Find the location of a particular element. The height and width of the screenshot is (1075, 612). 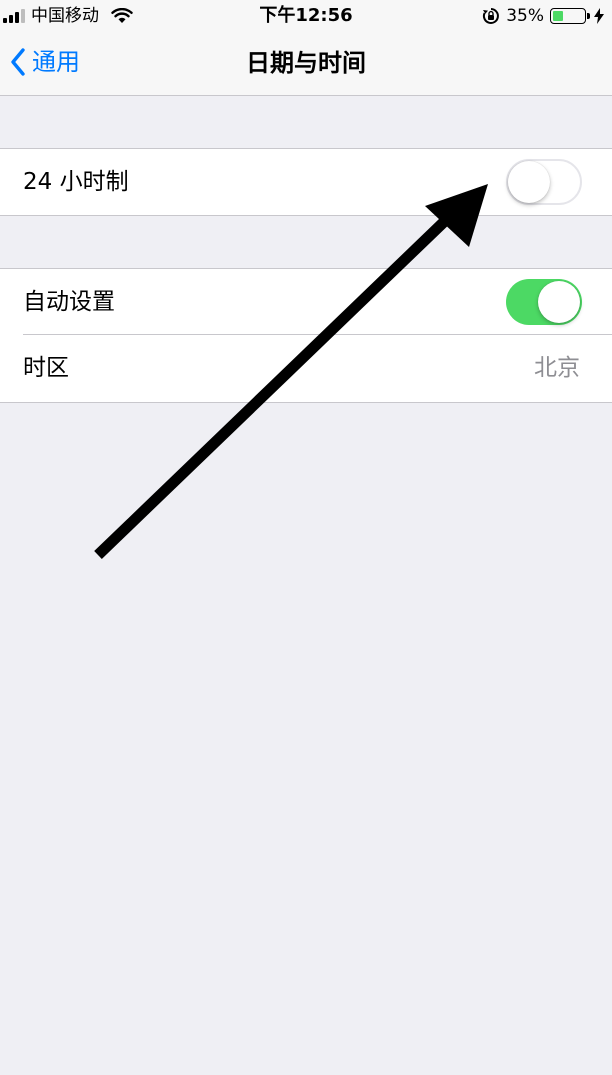

page-title: 日期与时间 is located at coordinates (306, 63).